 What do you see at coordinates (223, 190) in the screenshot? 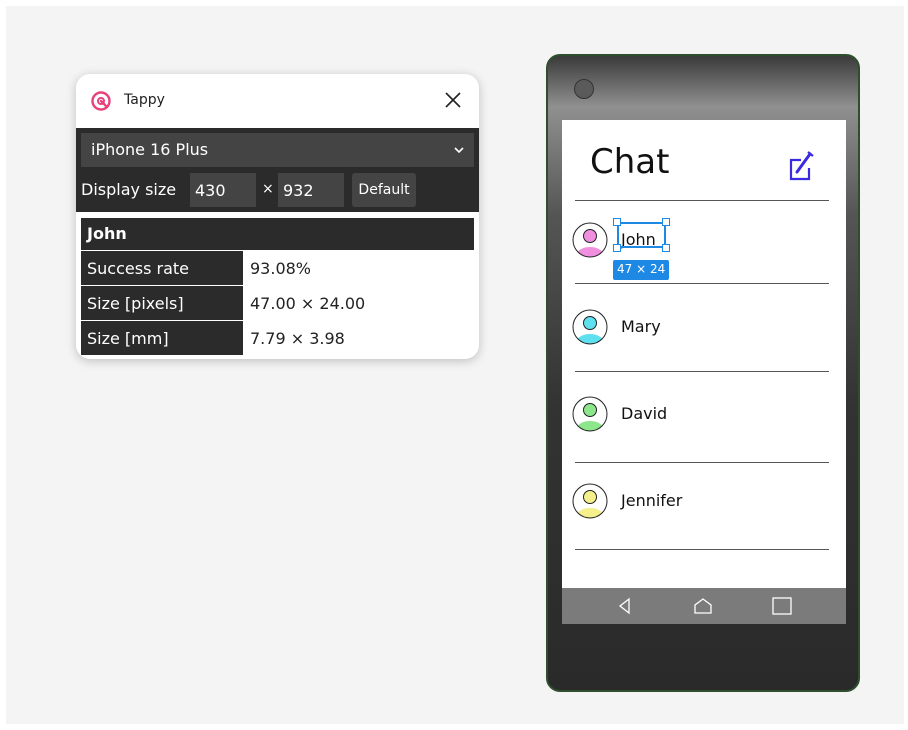
I see `display-width-input` at bounding box center [223, 190].